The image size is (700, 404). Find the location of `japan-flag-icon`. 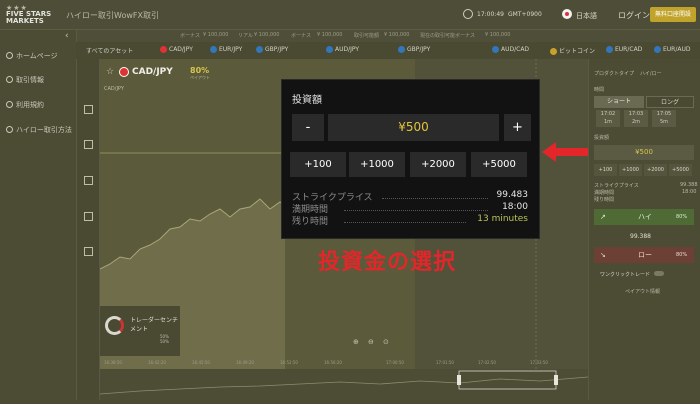

japan-flag-icon is located at coordinates (567, 14).